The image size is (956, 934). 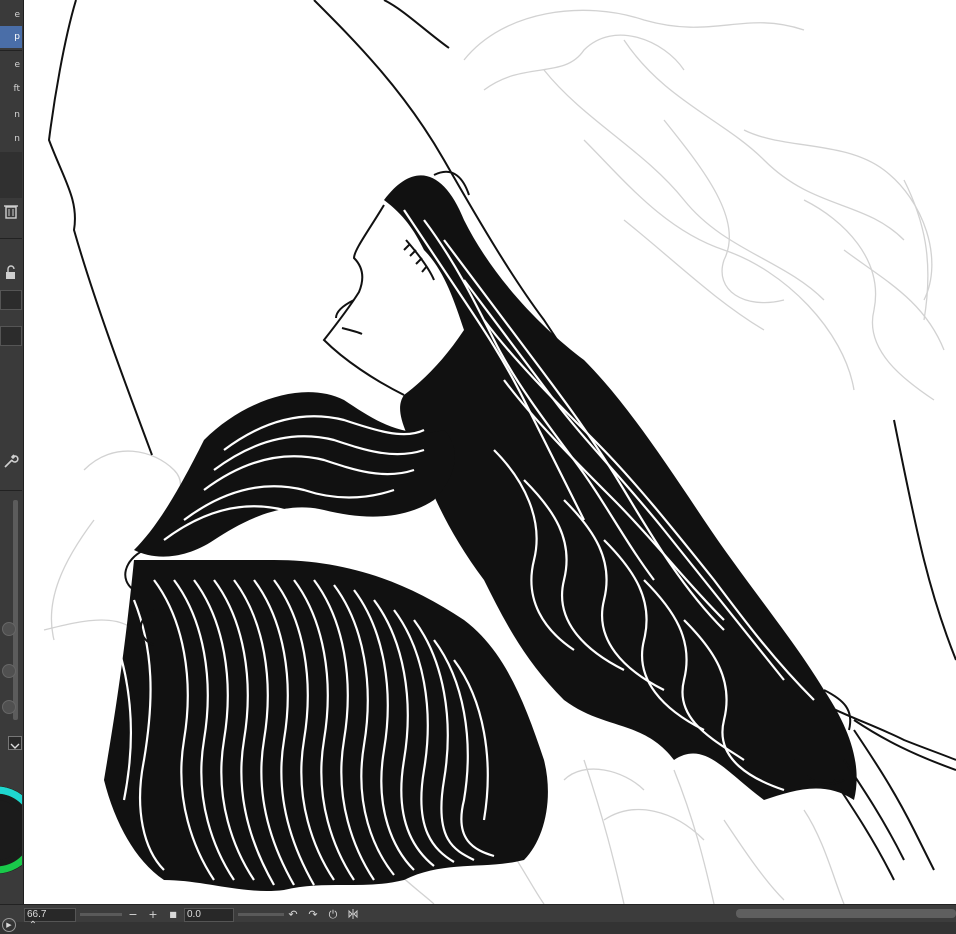 I want to click on status-bar: 66.7 − + ■ 0.0 ↶ ↷ ⏻ ▶ ⌃, so click(x=478, y=919).